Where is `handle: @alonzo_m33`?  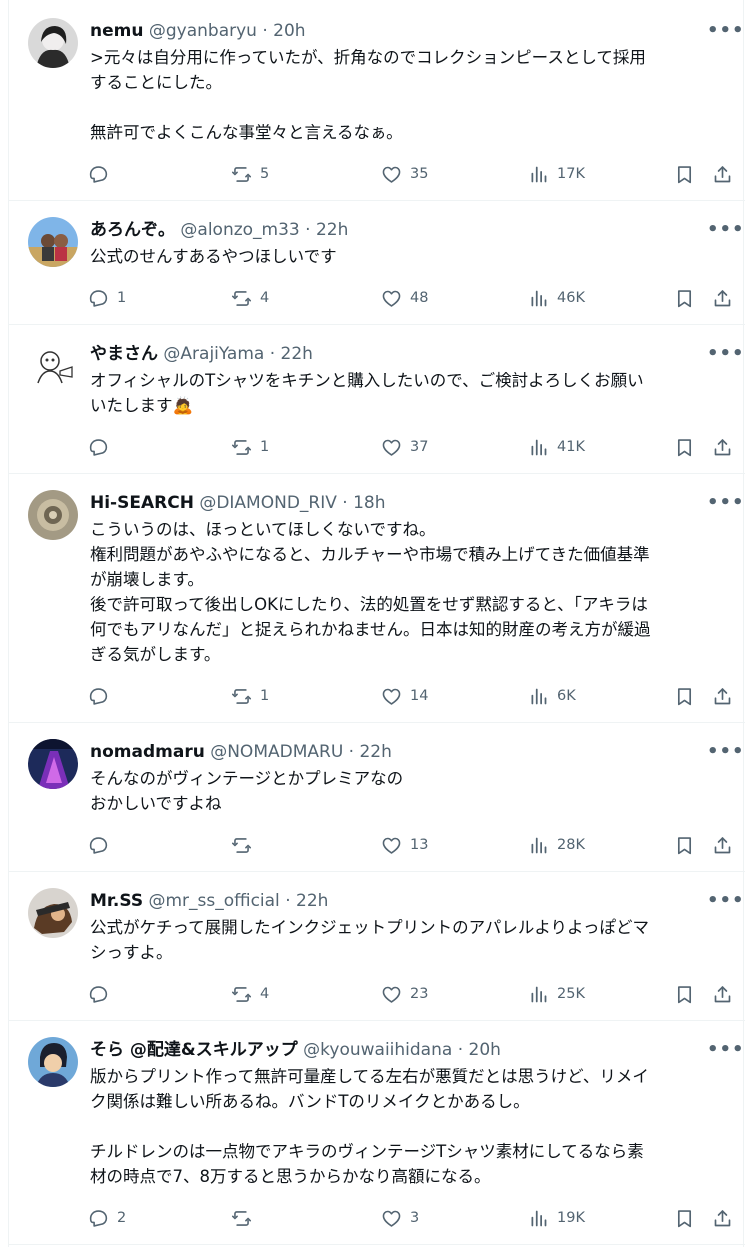 handle: @alonzo_m33 is located at coordinates (239, 230).